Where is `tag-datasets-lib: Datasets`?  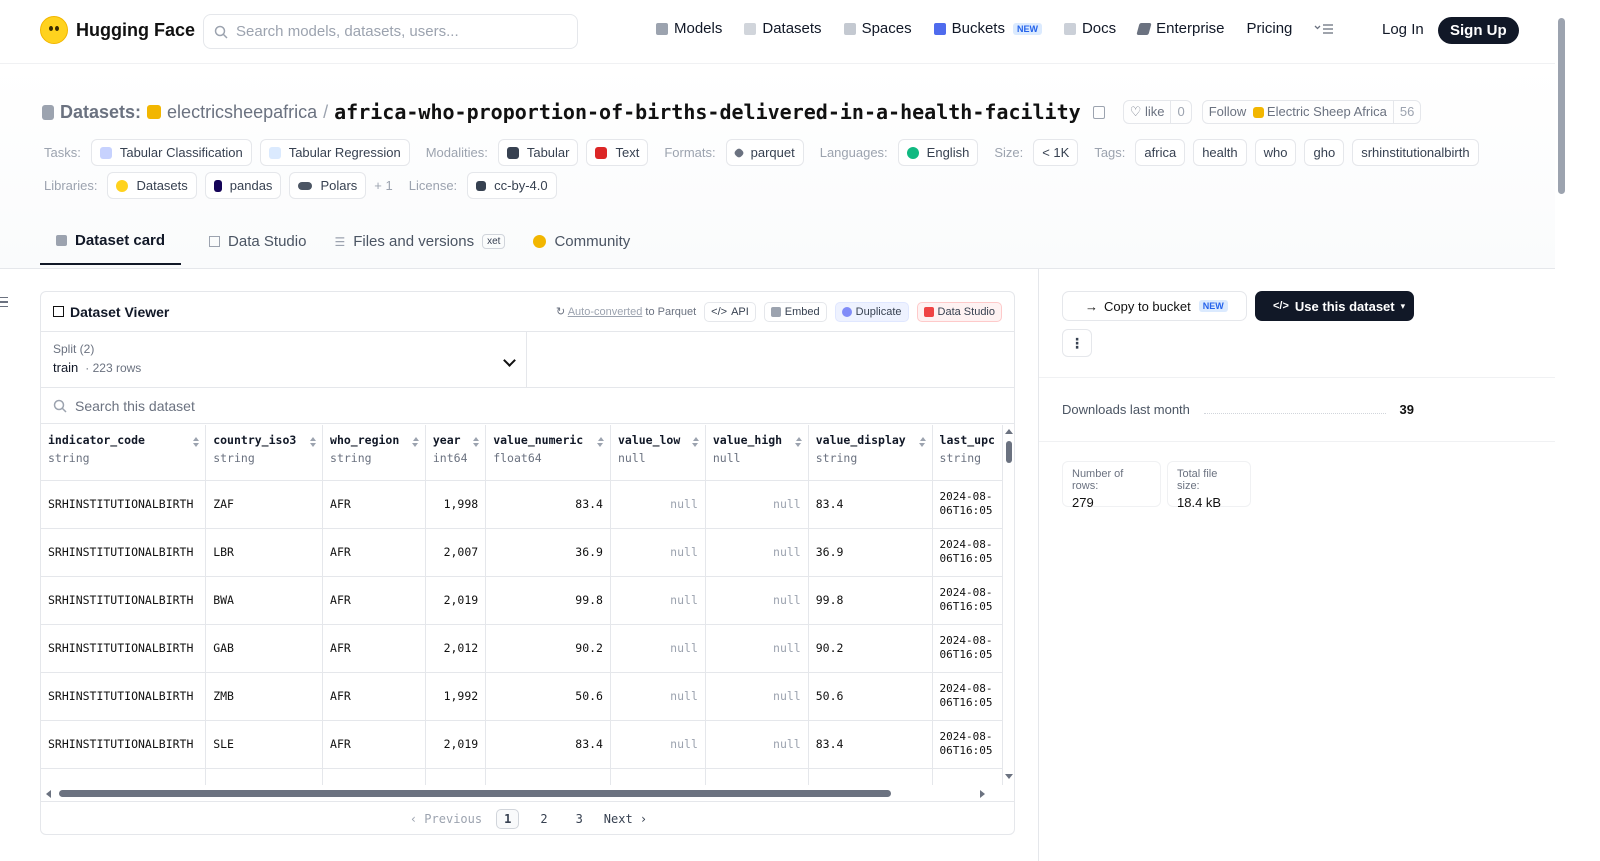
tag-datasets-lib: Datasets is located at coordinates (152, 185).